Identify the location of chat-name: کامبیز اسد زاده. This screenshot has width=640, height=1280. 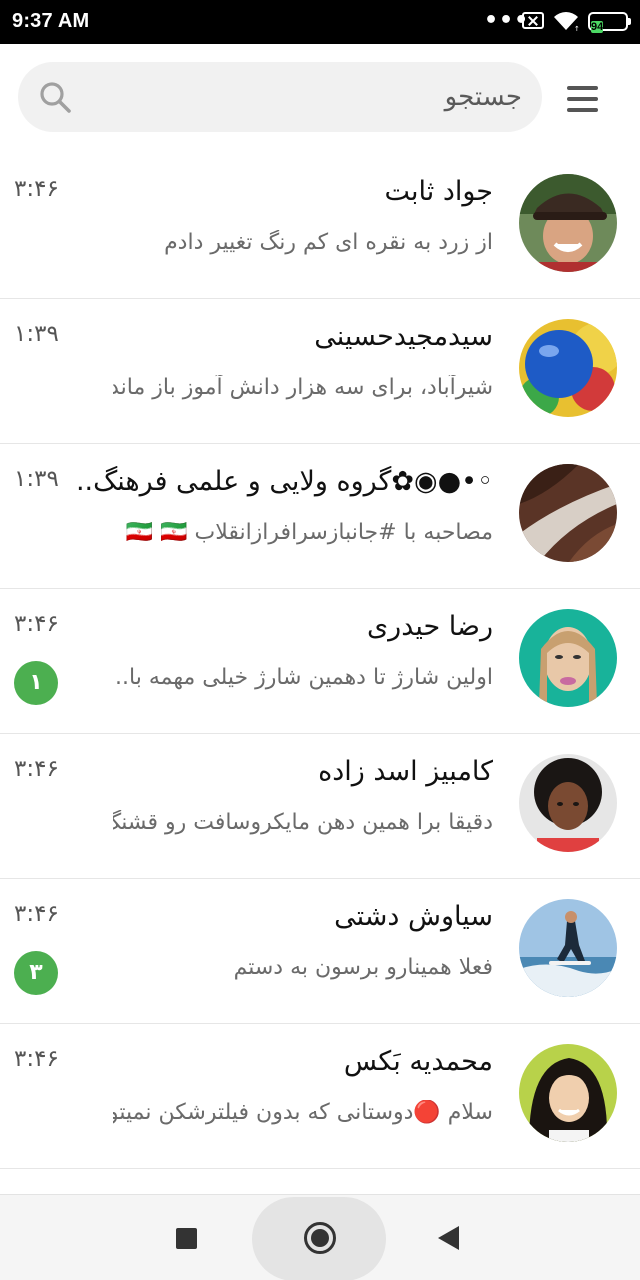
(405, 771).